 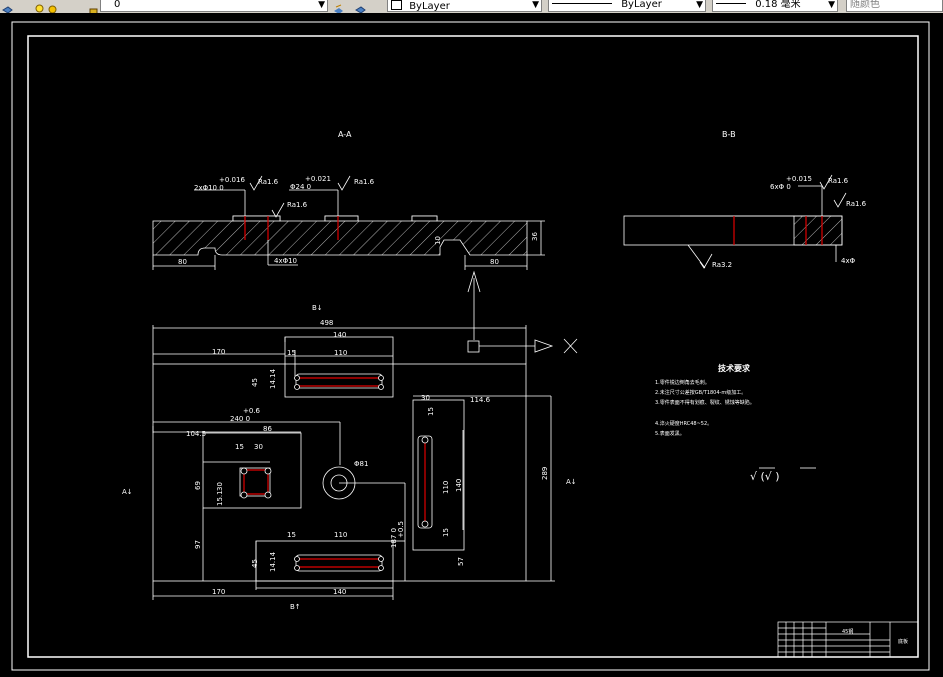 What do you see at coordinates (765, 476) in the screenshot?
I see `roughness-note: √ (√ )` at bounding box center [765, 476].